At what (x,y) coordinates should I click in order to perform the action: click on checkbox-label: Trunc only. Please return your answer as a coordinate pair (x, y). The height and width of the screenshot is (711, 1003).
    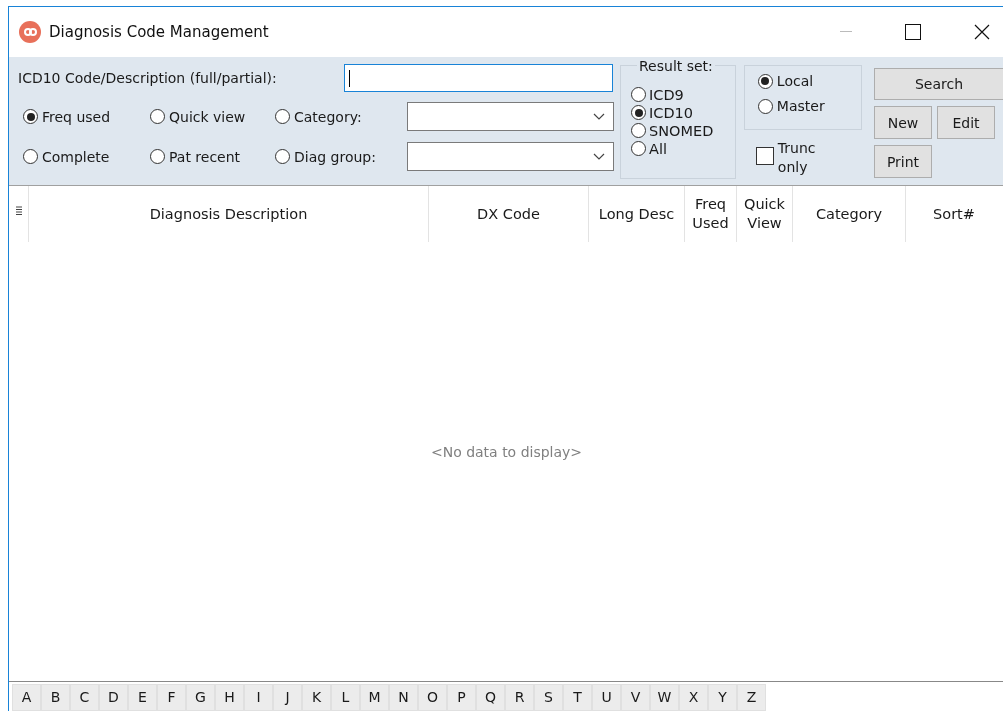
    Looking at the image, I should click on (802, 158).